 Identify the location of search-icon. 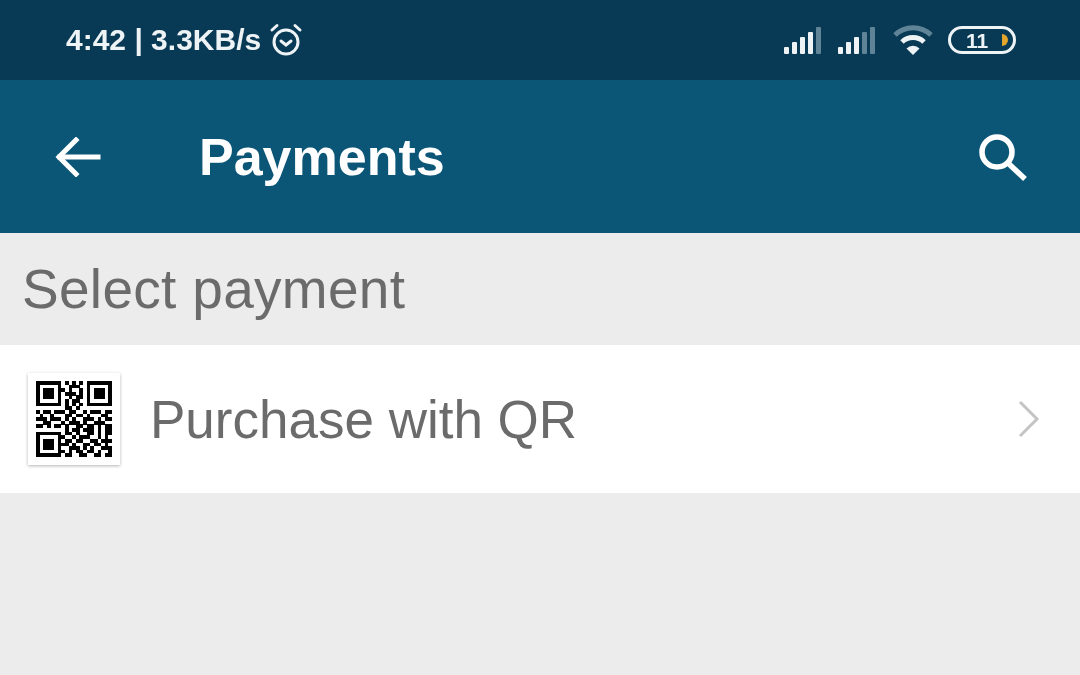
(1003, 156).